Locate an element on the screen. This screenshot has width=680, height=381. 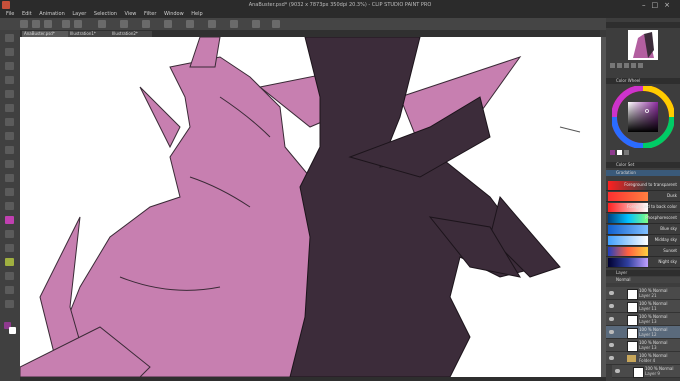
sub-color-swatch is located at coordinates (12, 330).